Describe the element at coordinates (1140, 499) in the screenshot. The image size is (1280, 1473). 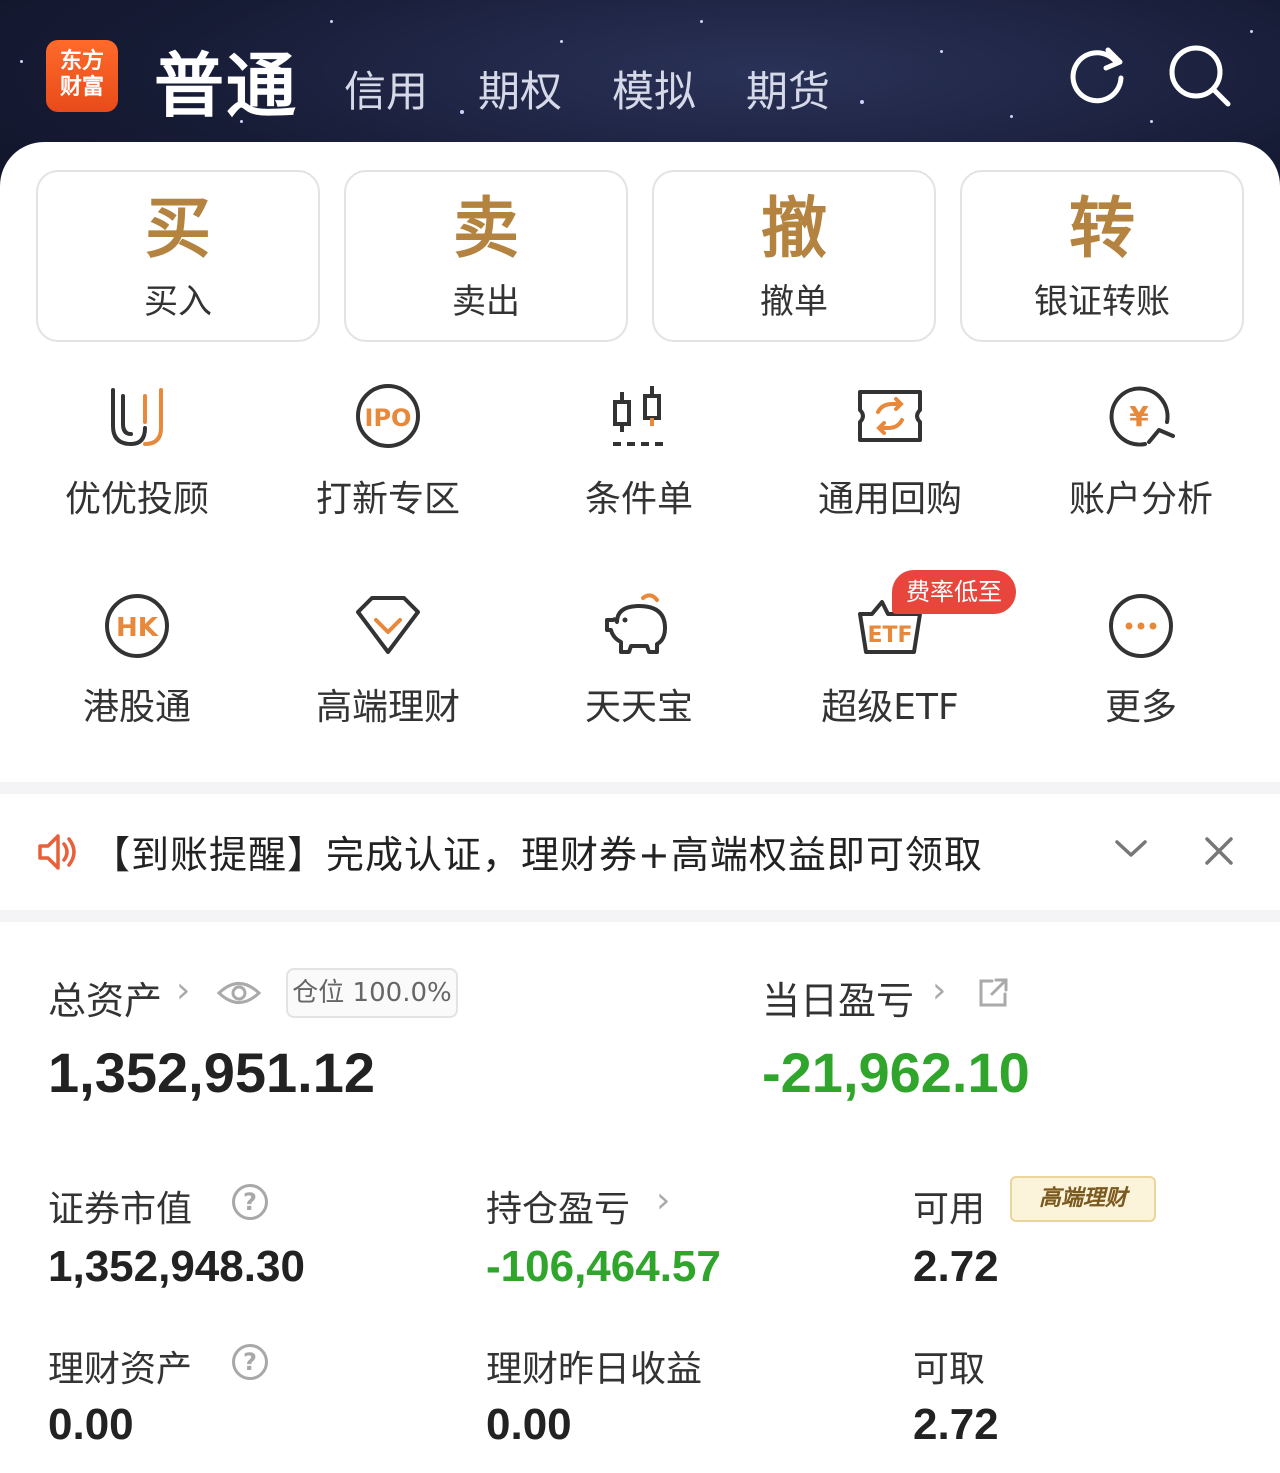
I see `grid-label-account-analysis: 账户分析` at that location.